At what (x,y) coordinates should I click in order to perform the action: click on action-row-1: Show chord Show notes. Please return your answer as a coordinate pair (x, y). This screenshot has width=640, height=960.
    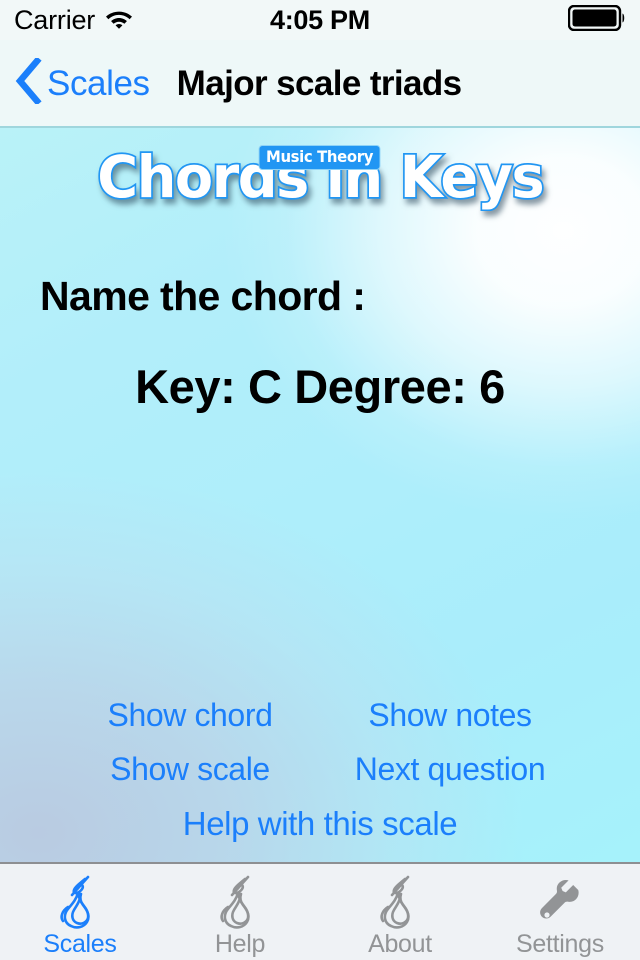
    Looking at the image, I should click on (320, 715).